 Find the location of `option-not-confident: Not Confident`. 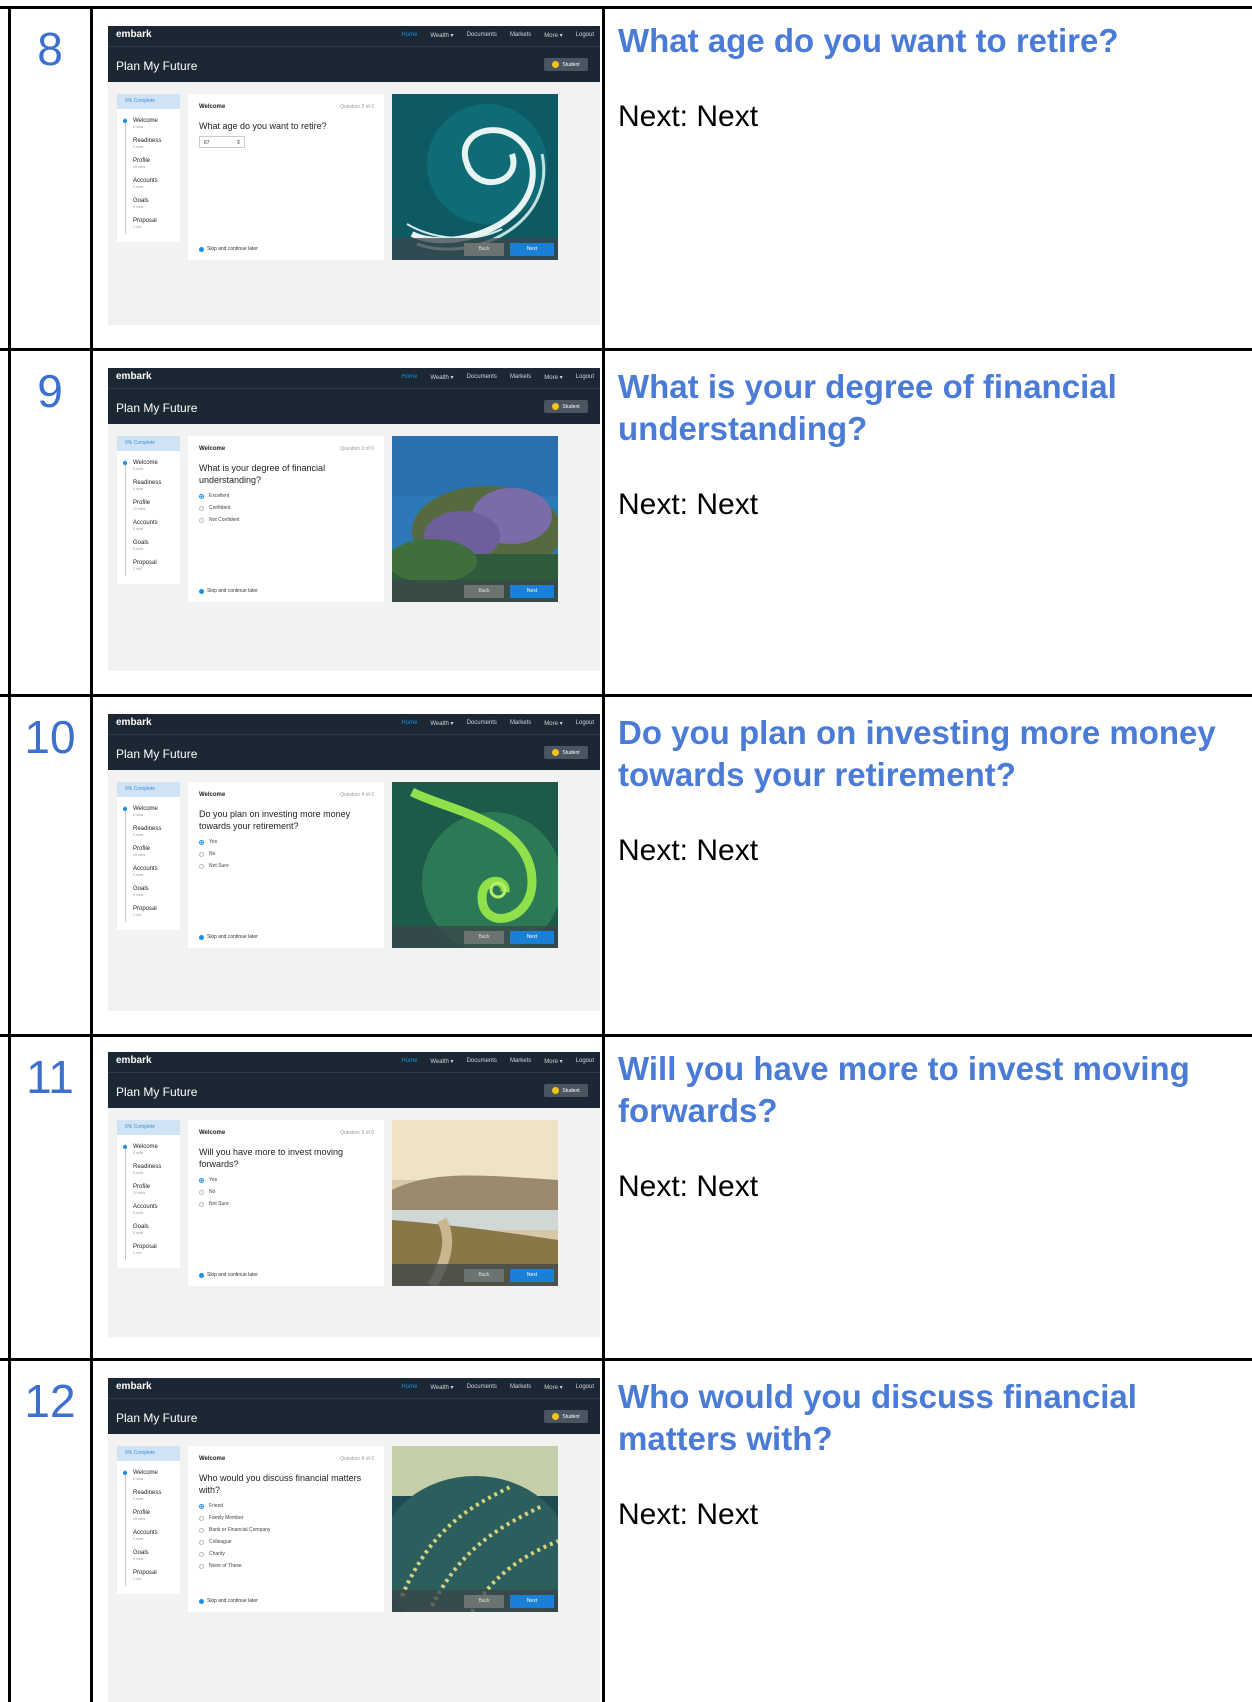

option-not-confident: Not Confident is located at coordinates (219, 520).